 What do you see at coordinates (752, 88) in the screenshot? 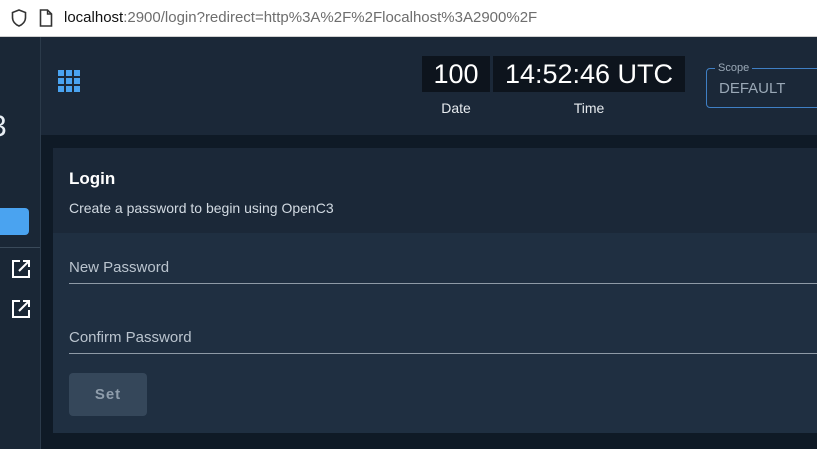
I see `scope-value: DEFAULT` at bounding box center [752, 88].